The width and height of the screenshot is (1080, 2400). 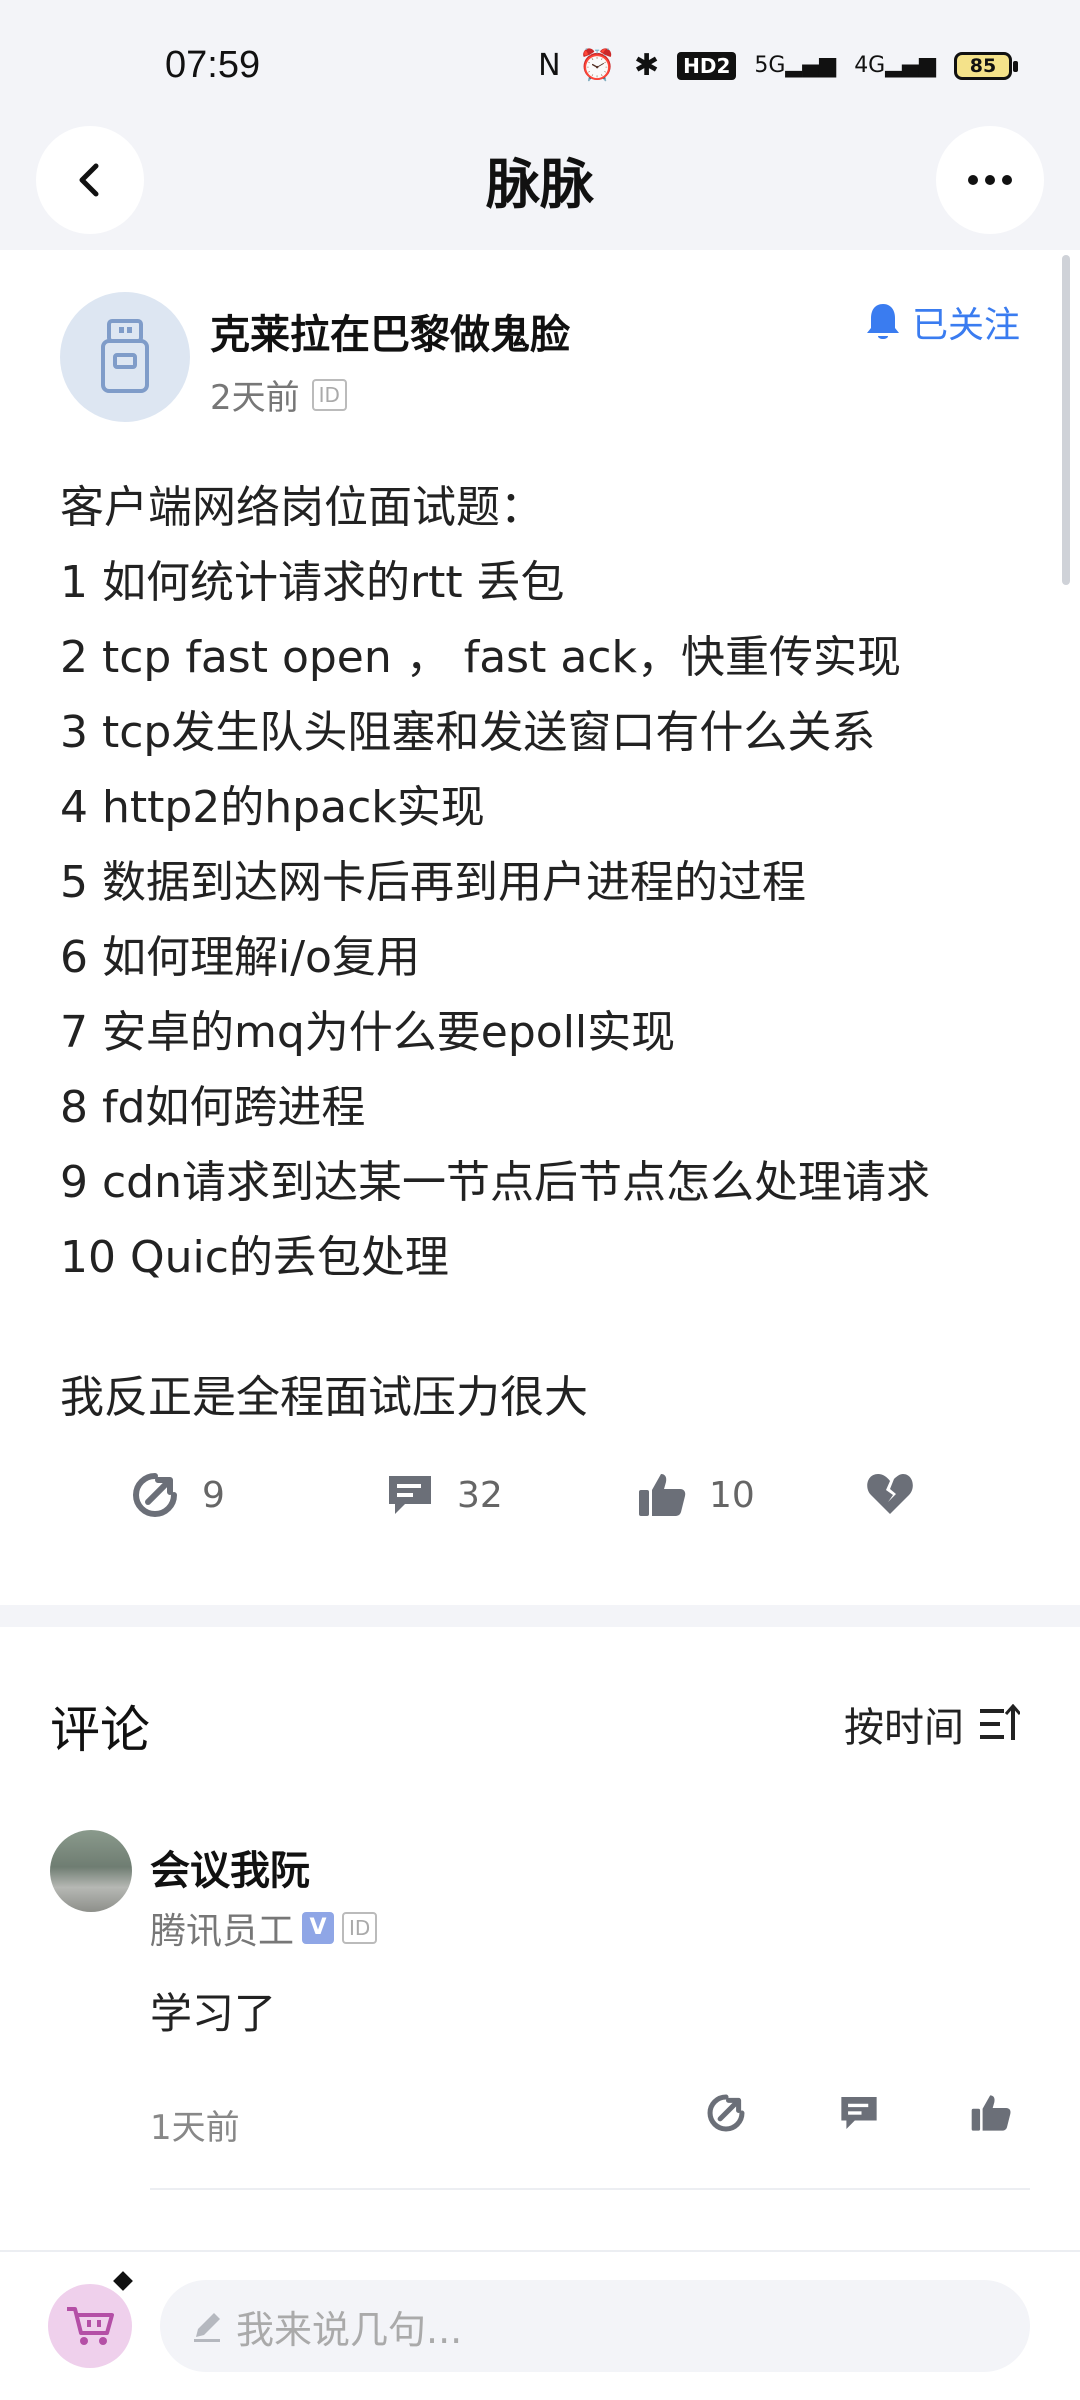 What do you see at coordinates (590, 2189) in the screenshot?
I see `comment-divider` at bounding box center [590, 2189].